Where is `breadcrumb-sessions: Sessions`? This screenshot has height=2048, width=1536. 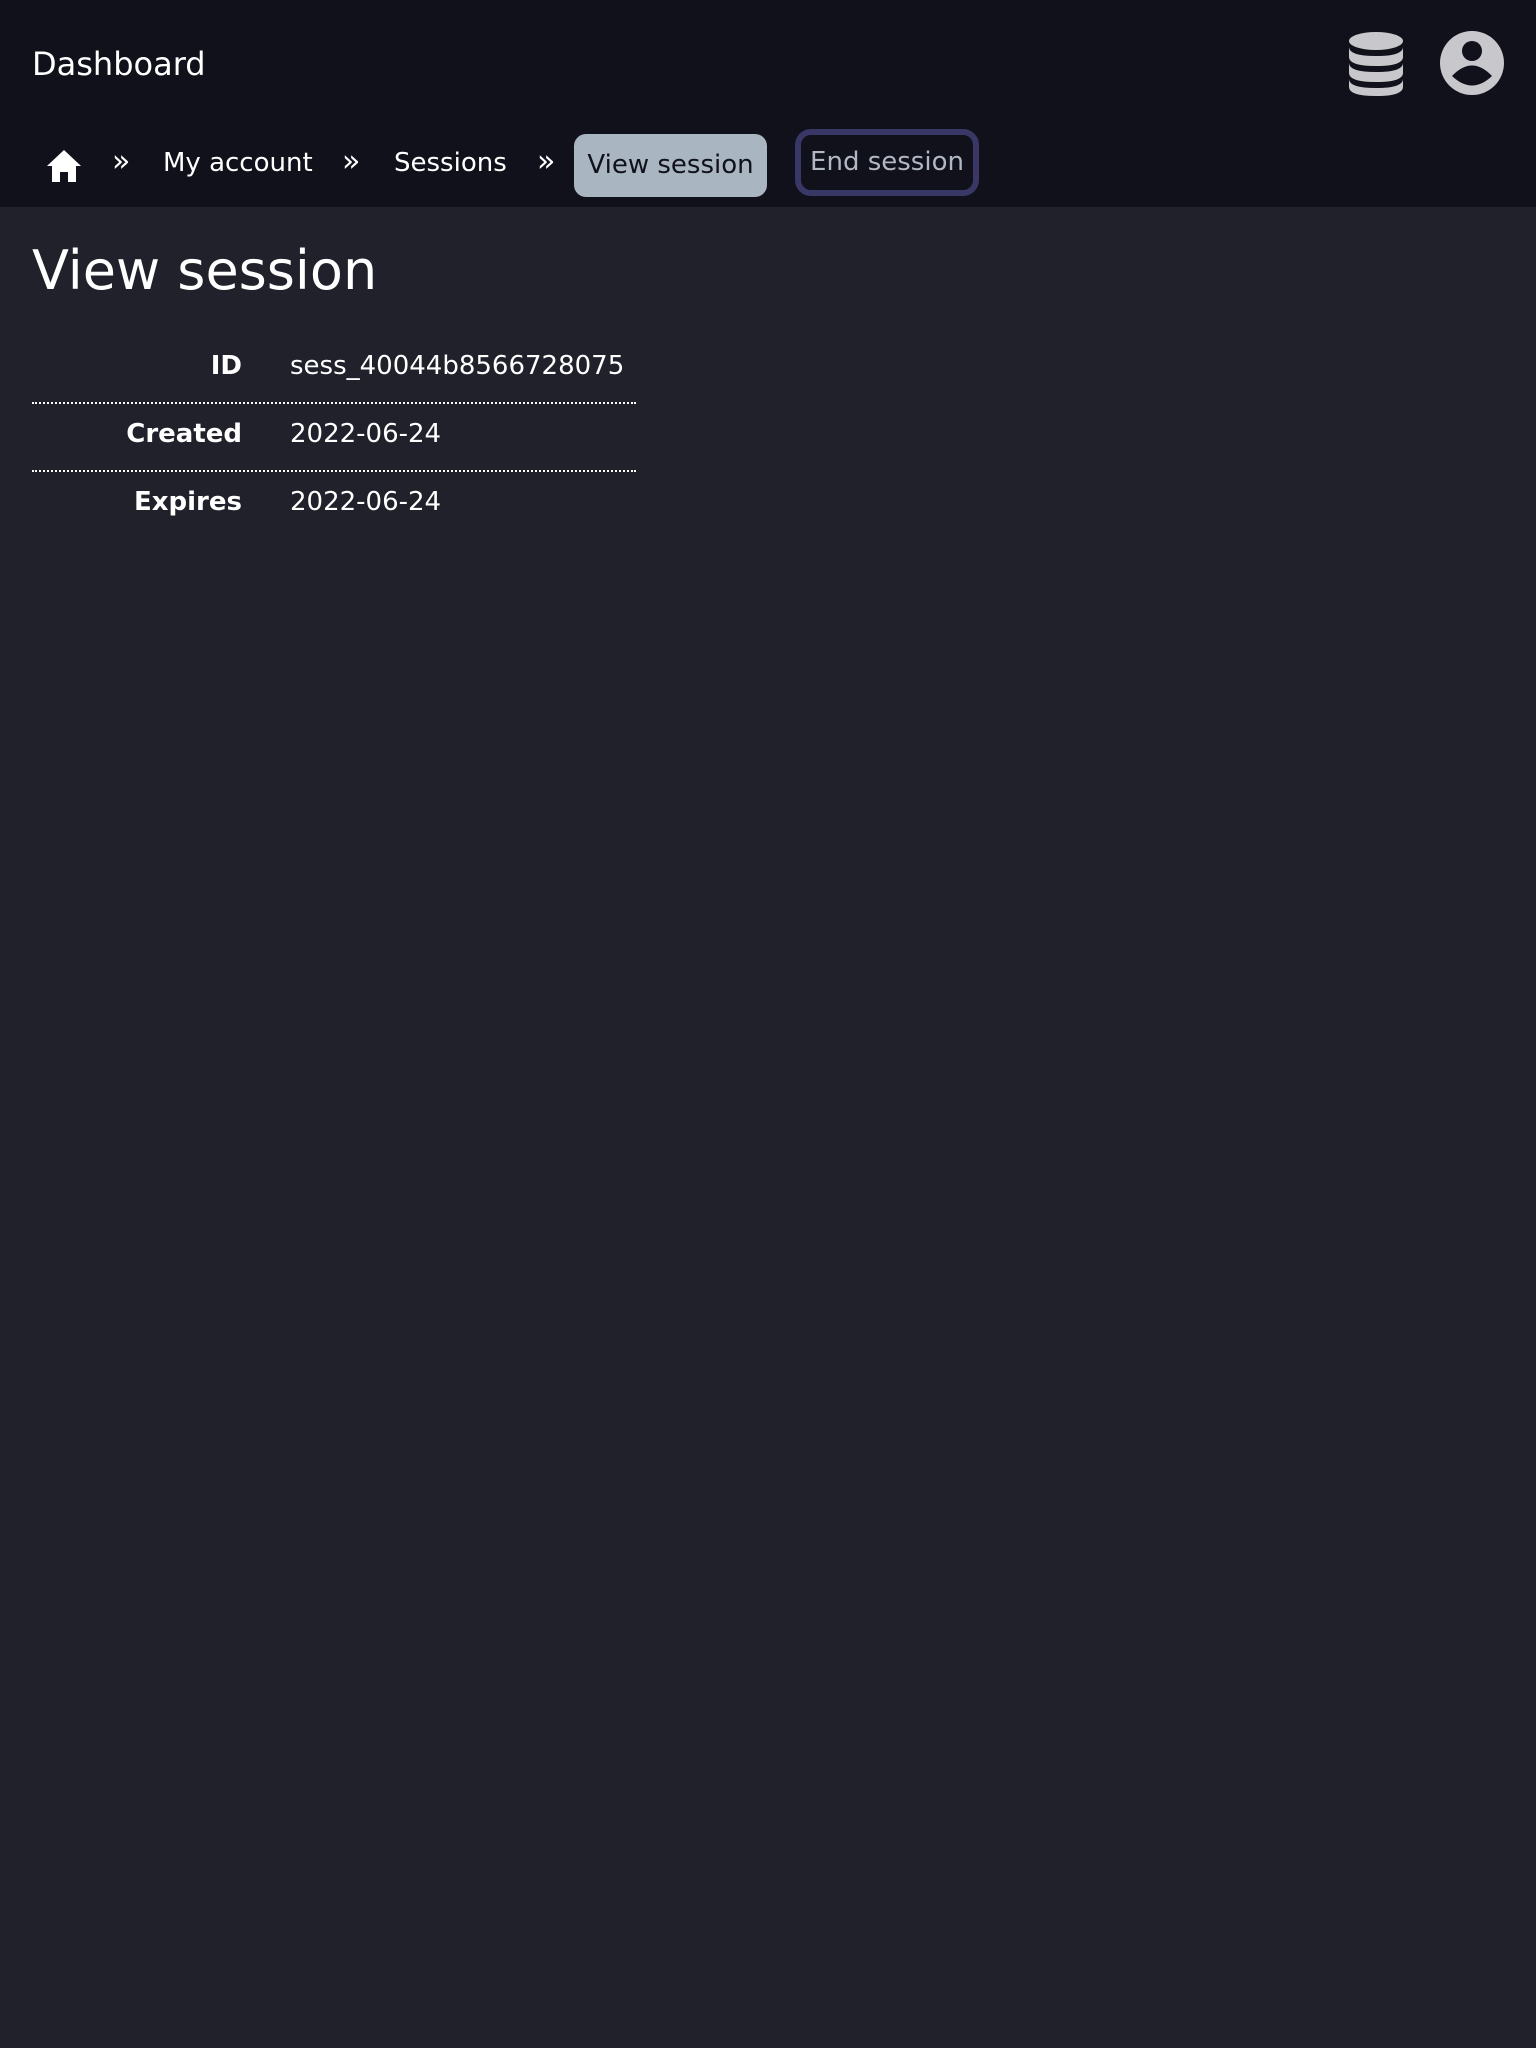
breadcrumb-sessions: Sessions is located at coordinates (450, 163).